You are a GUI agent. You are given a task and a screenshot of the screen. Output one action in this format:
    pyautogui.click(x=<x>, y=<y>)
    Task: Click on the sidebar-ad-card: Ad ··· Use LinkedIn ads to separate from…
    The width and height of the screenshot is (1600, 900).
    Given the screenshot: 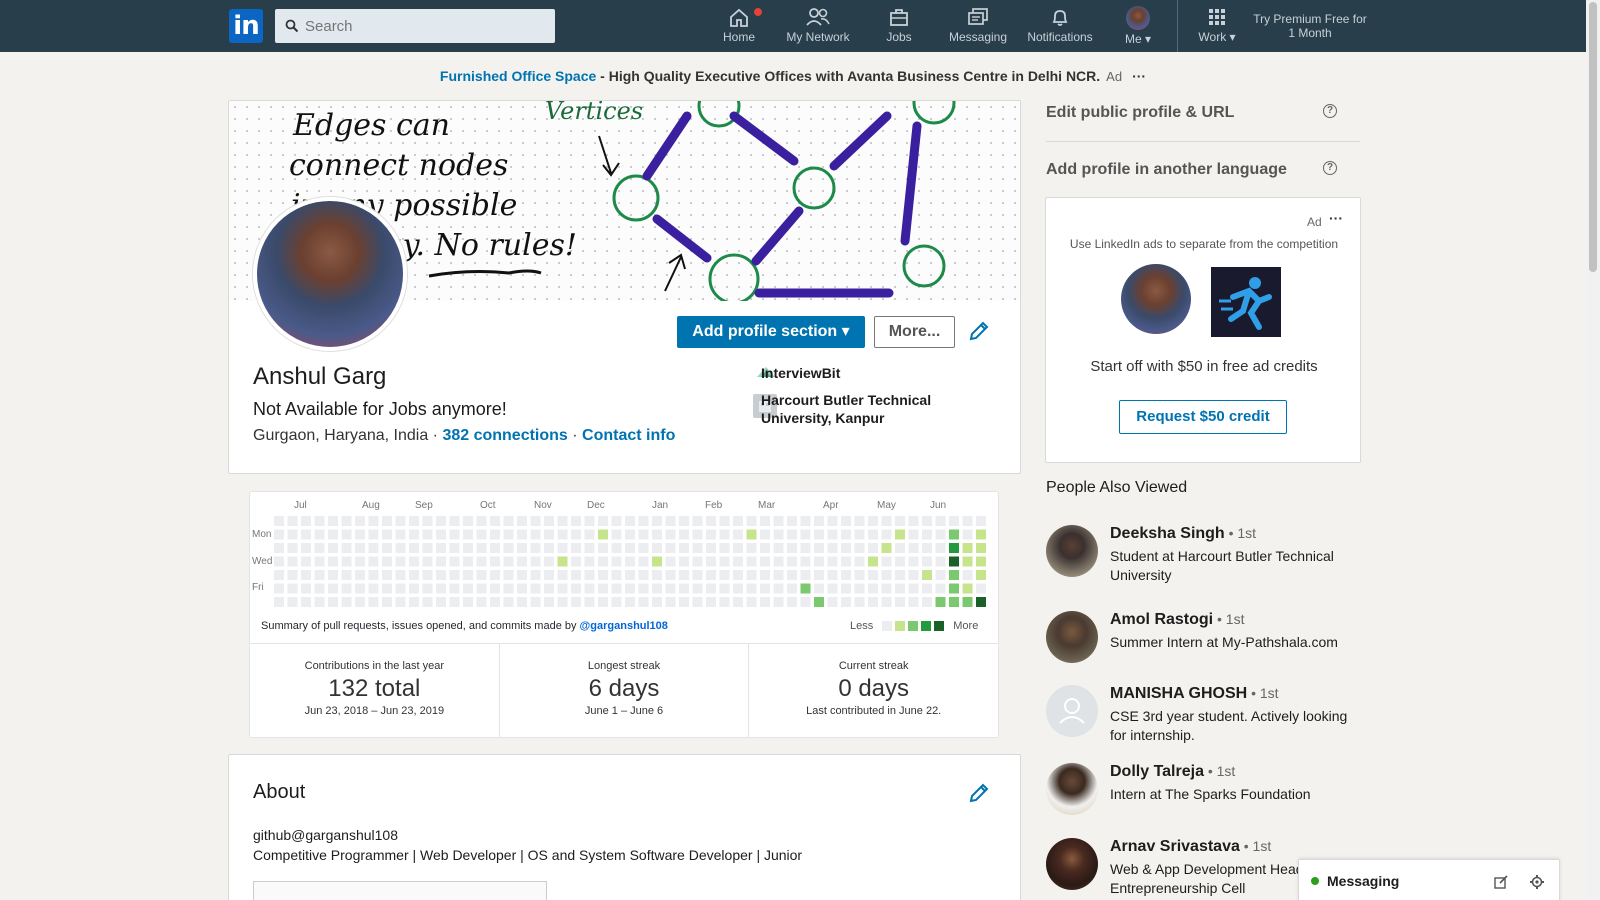 What is the action you would take?
    pyautogui.click(x=1203, y=330)
    